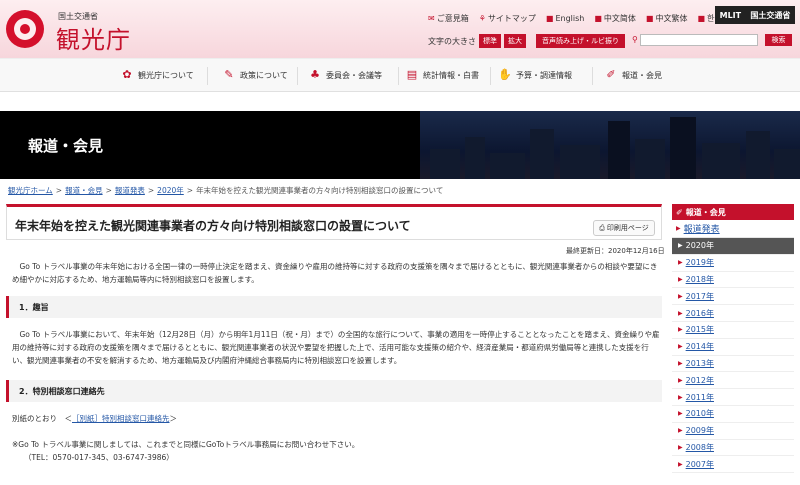 This screenshot has height=485, width=800. I want to click on sidebar-year-item: ▶ 2008年, so click(733, 448).